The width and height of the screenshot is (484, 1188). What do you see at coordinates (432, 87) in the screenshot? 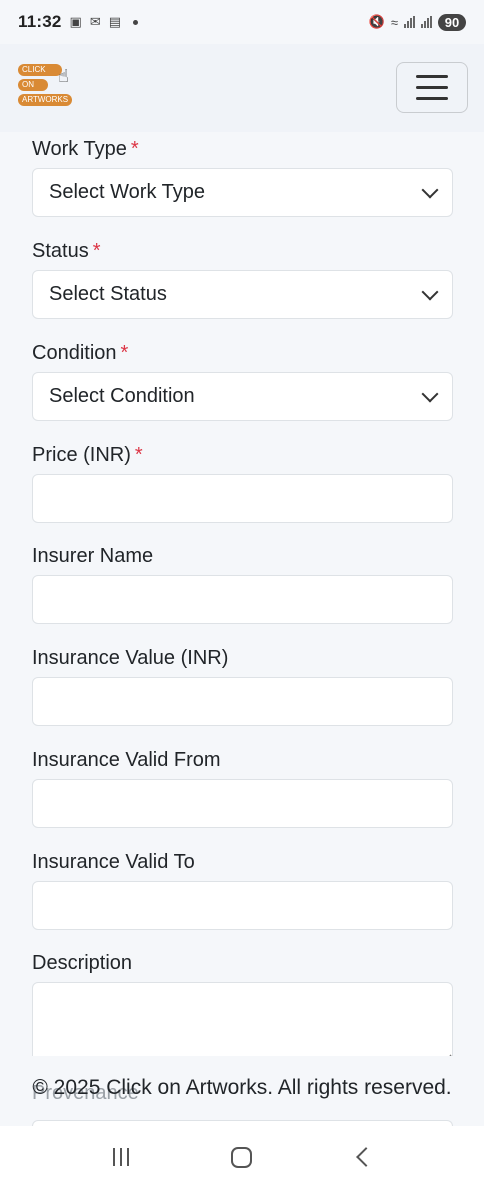
I see `hamburger-menu-button` at bounding box center [432, 87].